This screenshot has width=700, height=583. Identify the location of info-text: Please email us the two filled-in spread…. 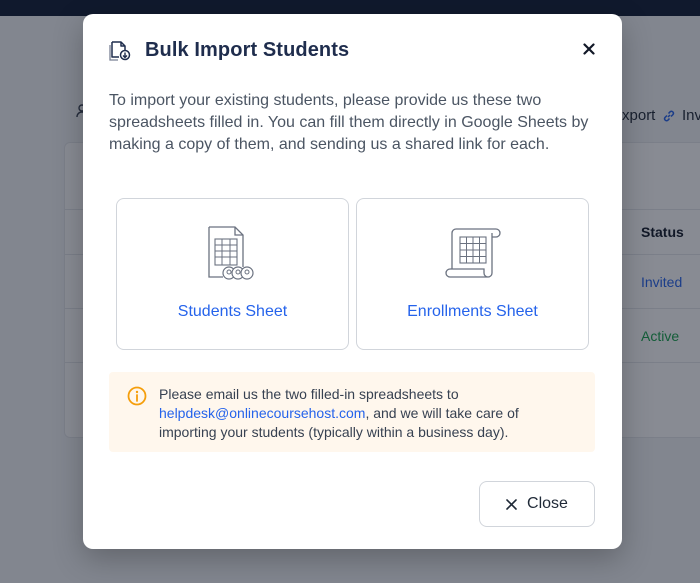
(369, 413).